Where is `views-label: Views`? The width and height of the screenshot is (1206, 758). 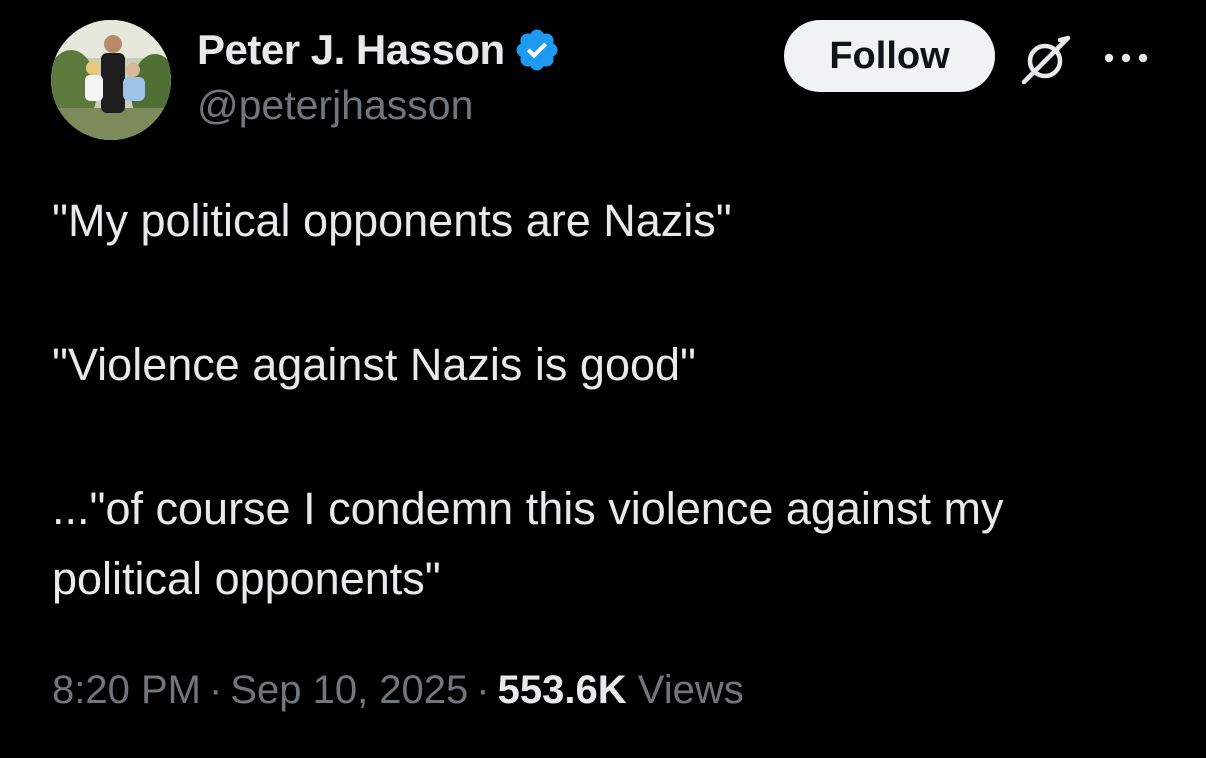 views-label: Views is located at coordinates (690, 690).